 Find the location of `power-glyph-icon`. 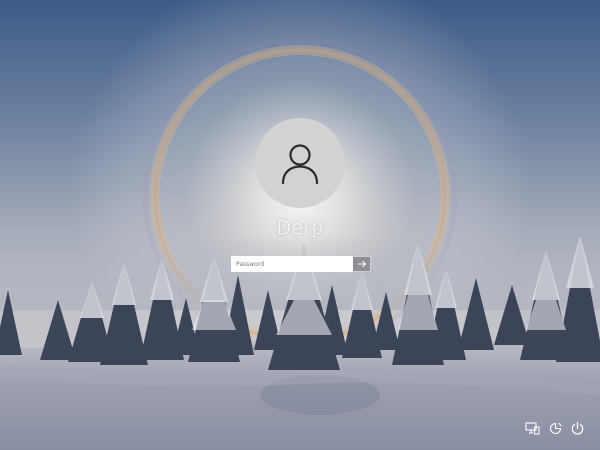

power-glyph-icon is located at coordinates (577, 428).